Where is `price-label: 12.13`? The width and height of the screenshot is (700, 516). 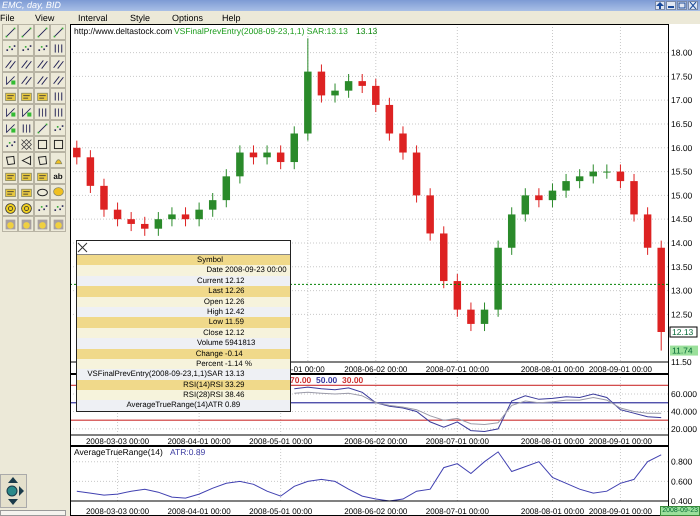
price-label: 12.13 is located at coordinates (684, 332).